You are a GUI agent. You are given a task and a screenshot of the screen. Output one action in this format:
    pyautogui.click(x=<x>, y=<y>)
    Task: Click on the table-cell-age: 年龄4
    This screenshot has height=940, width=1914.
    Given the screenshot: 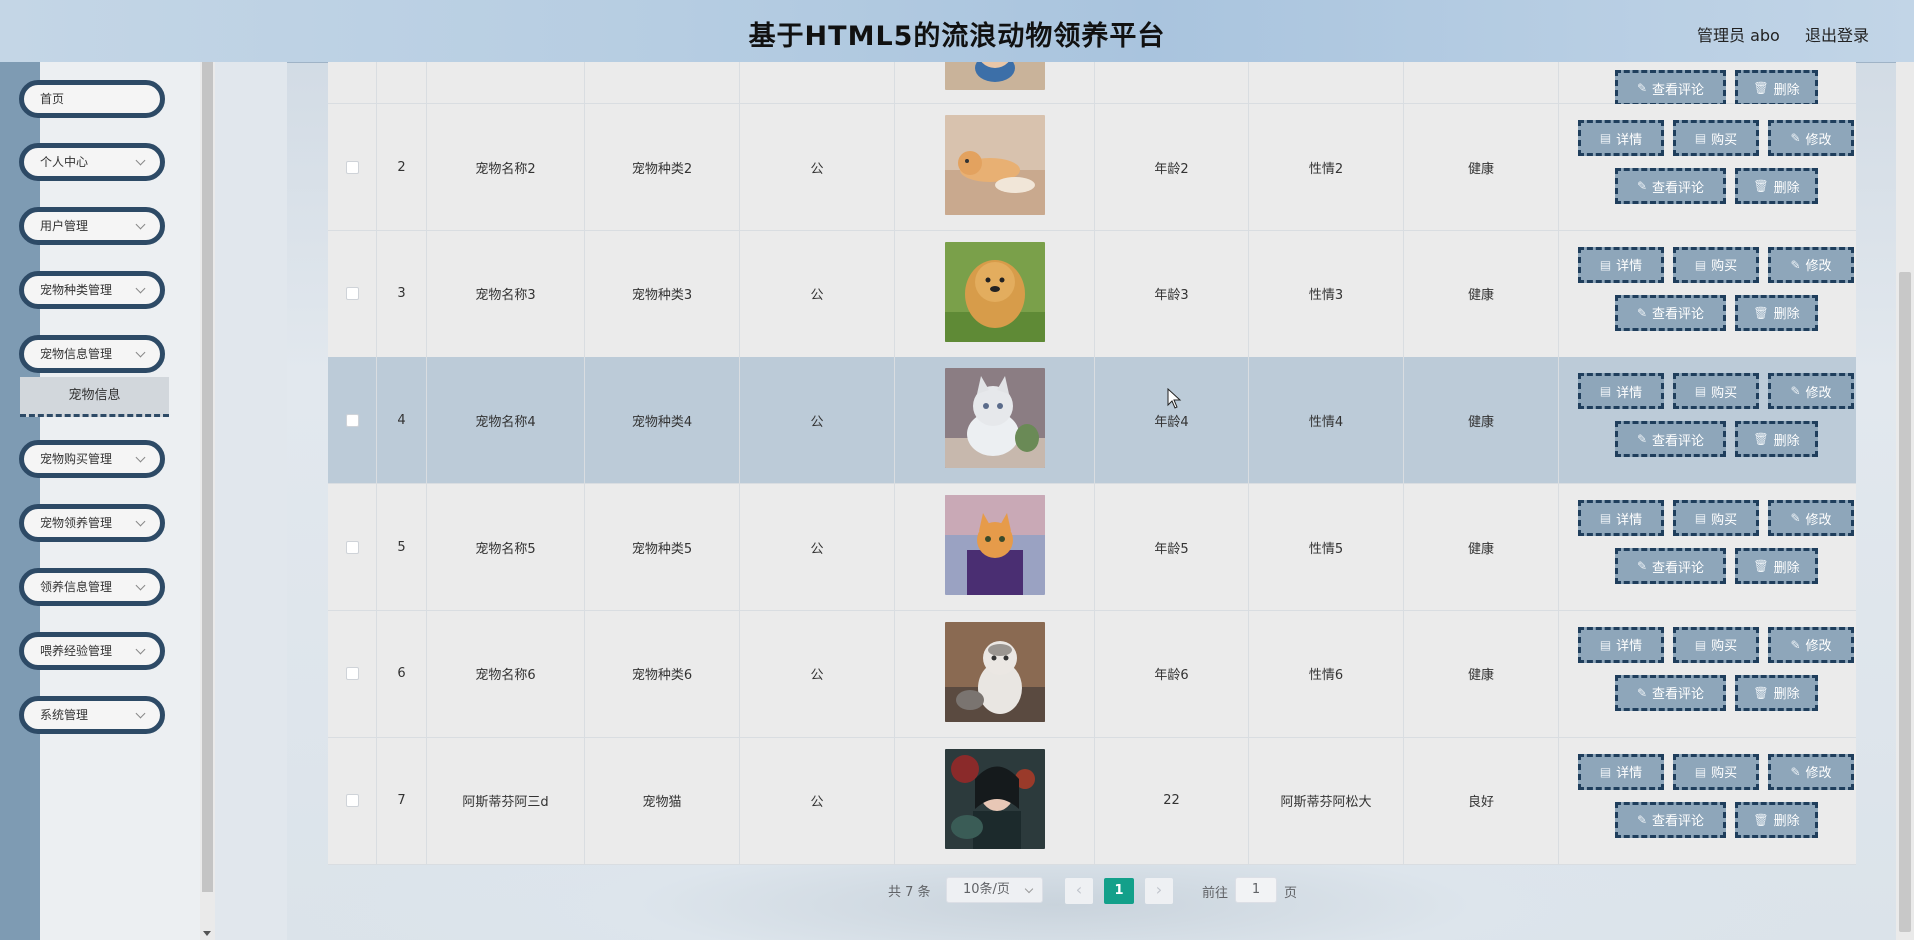 What is the action you would take?
    pyautogui.click(x=1172, y=420)
    